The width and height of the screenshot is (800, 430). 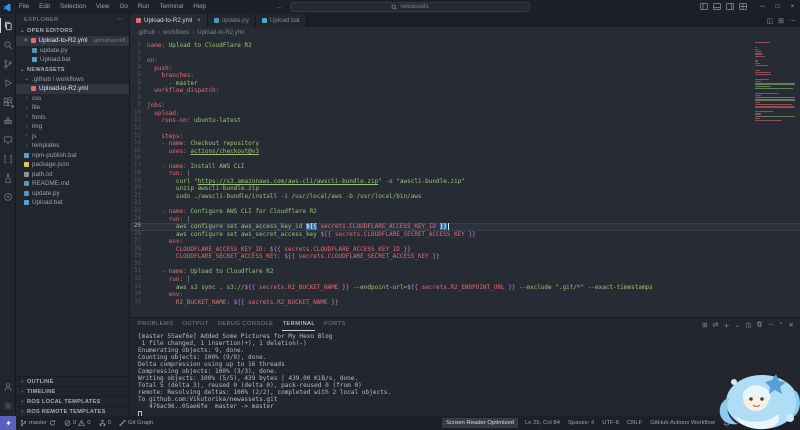 I want to click on menu-selection: Selection, so click(x=73, y=7).